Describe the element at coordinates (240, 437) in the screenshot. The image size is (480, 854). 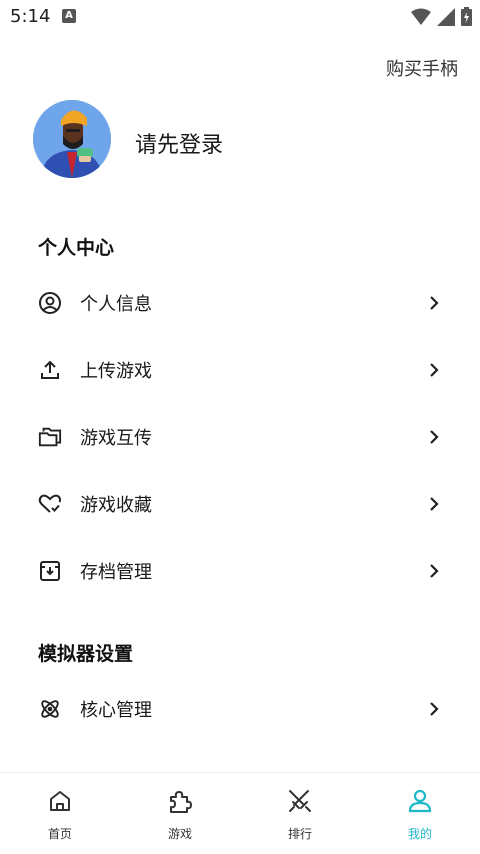
I see `menu-item-game-transfer: 游戏互传` at that location.